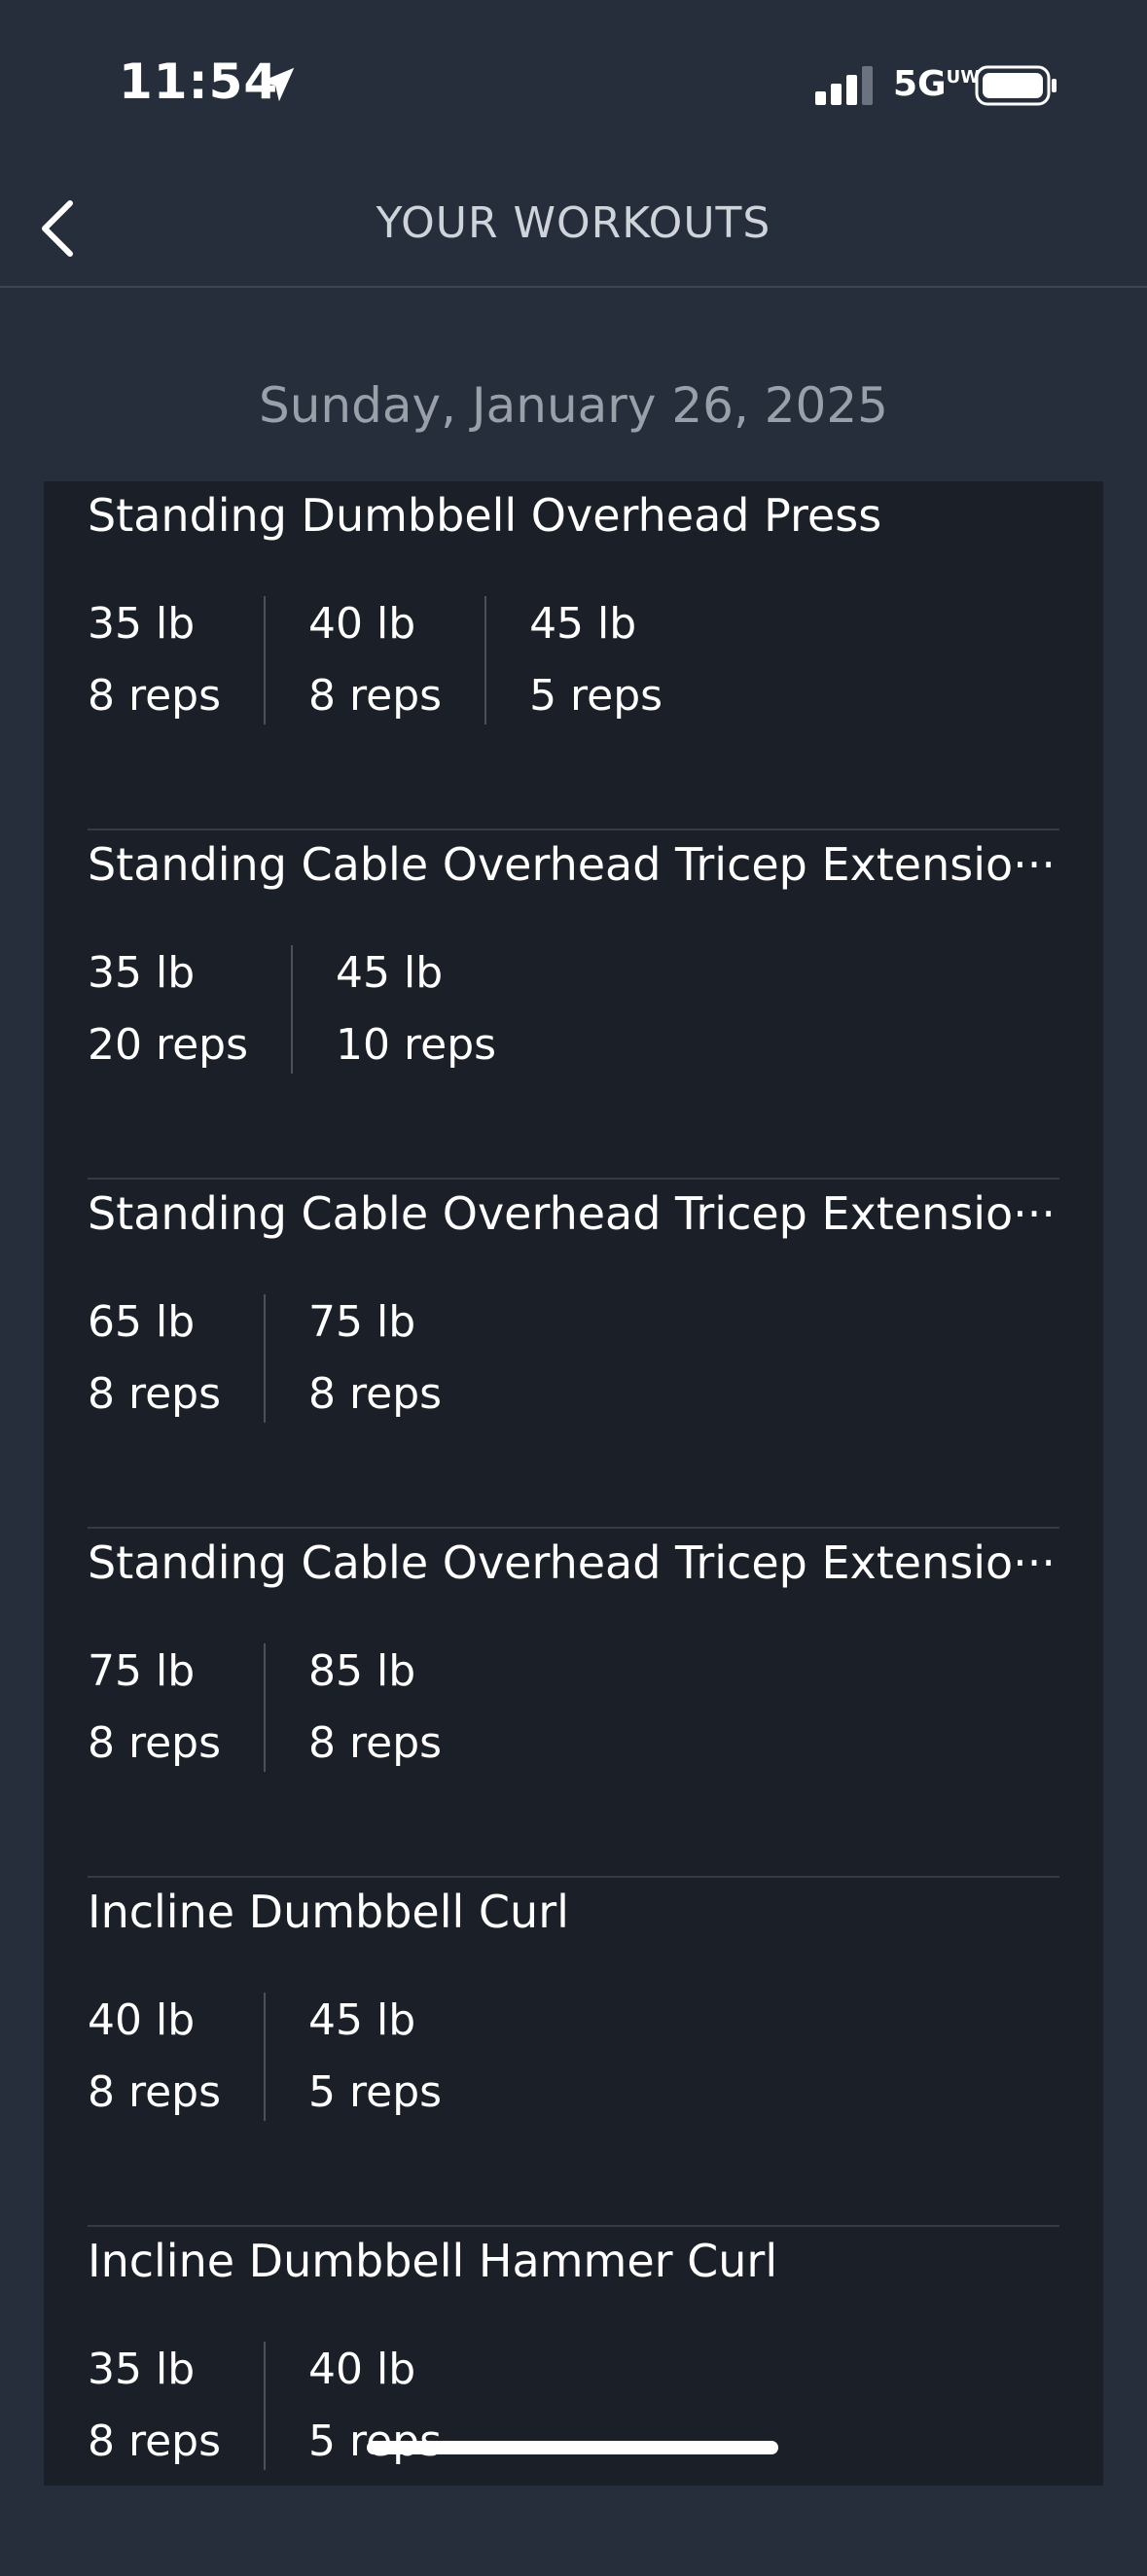  Describe the element at coordinates (416, 1045) in the screenshot. I see `set-reps: 10 reps` at that location.